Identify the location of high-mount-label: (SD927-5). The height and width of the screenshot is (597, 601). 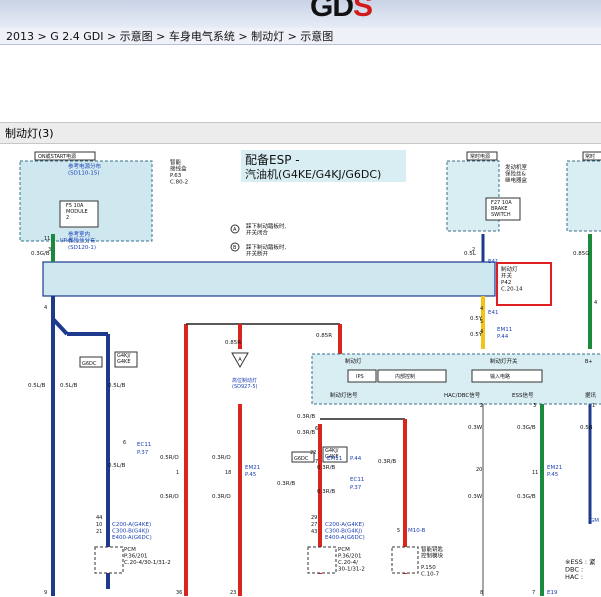
(245, 387).